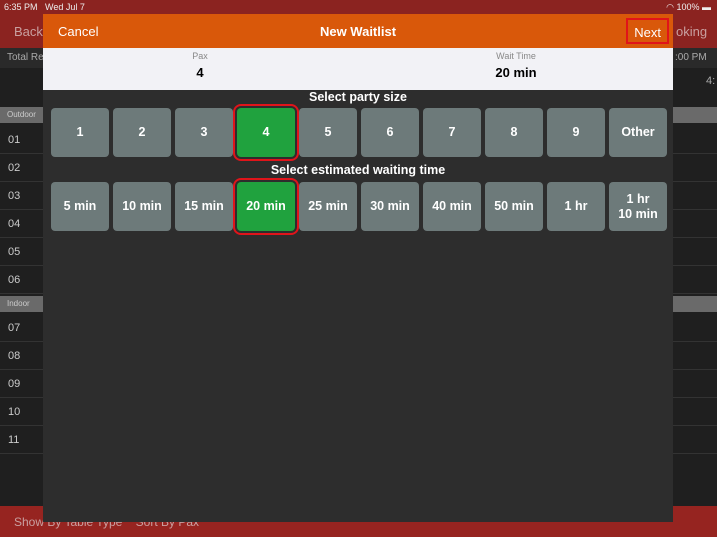 Image resolution: width=717 pixels, height=537 pixels. I want to click on table-row-03: 03, so click(14, 196).